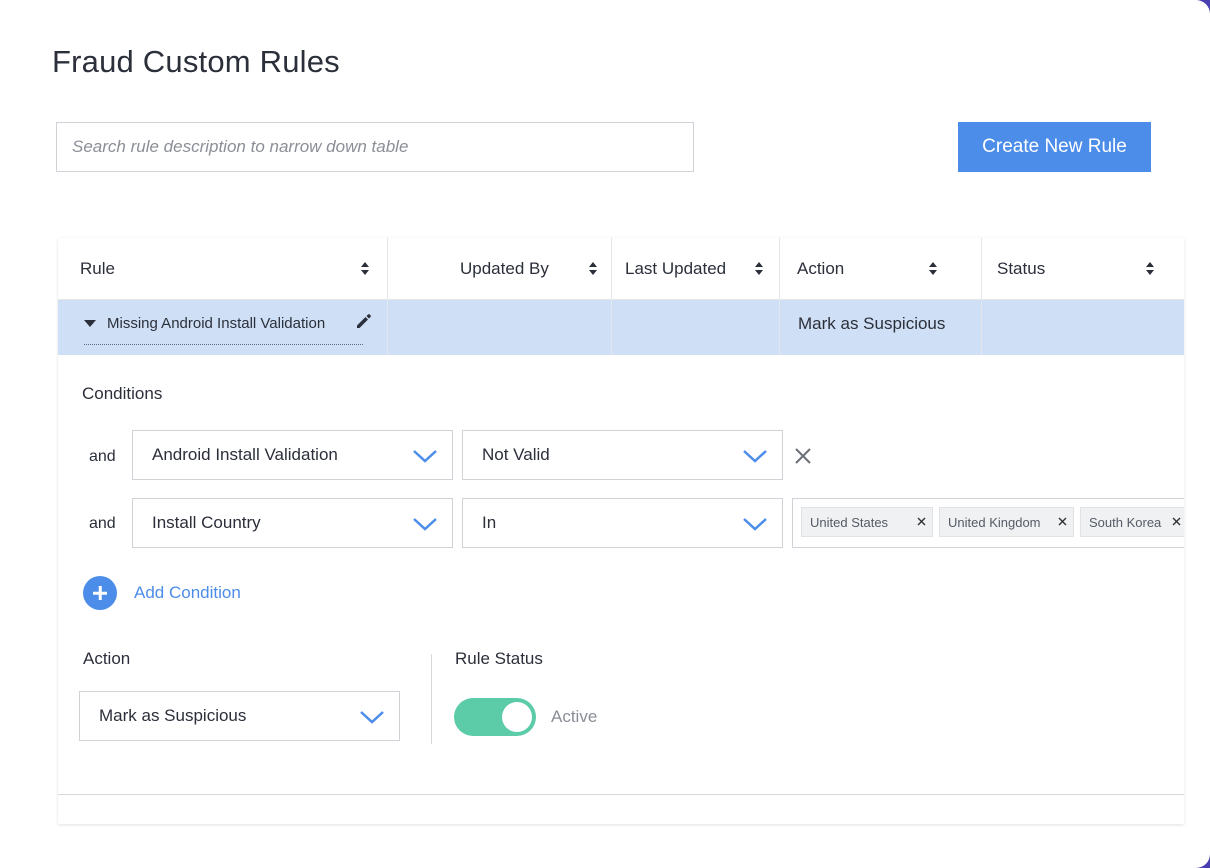 The height and width of the screenshot is (868, 1210). What do you see at coordinates (107, 658) in the screenshot?
I see `action-label: Action` at bounding box center [107, 658].